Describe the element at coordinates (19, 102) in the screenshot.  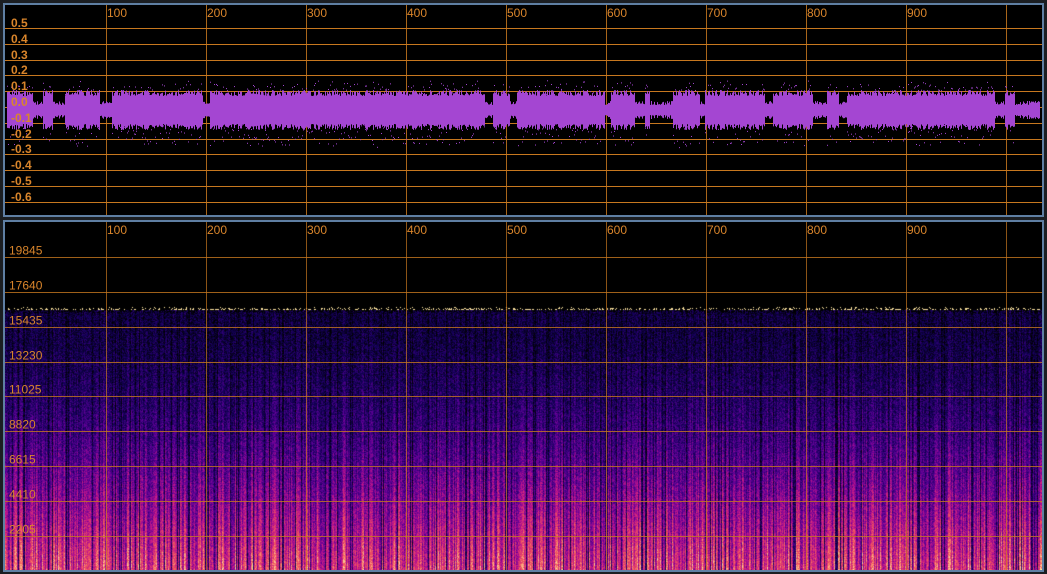
I see `waveform-y-tick-label: 0.0` at that location.